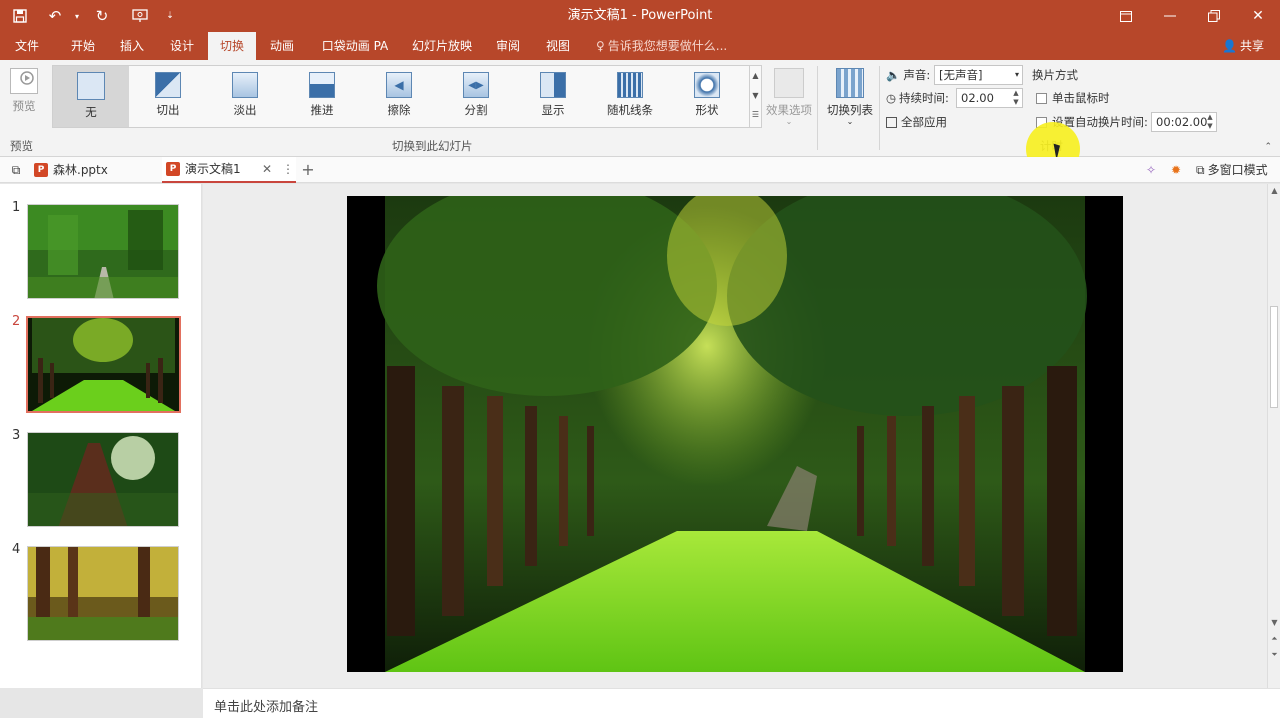 The width and height of the screenshot is (1280, 718). What do you see at coordinates (1274, 655) in the screenshot?
I see `next-slide-icon: ⏷` at bounding box center [1274, 655].